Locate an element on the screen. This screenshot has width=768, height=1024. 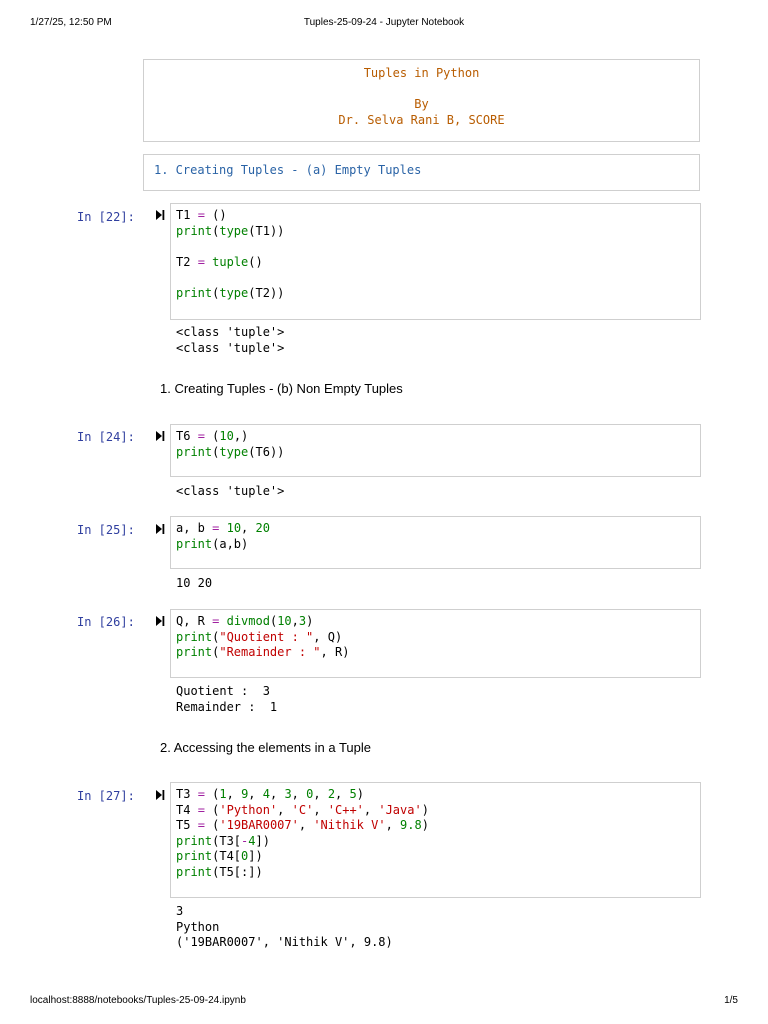
code-token: 5 is located at coordinates (353, 794).